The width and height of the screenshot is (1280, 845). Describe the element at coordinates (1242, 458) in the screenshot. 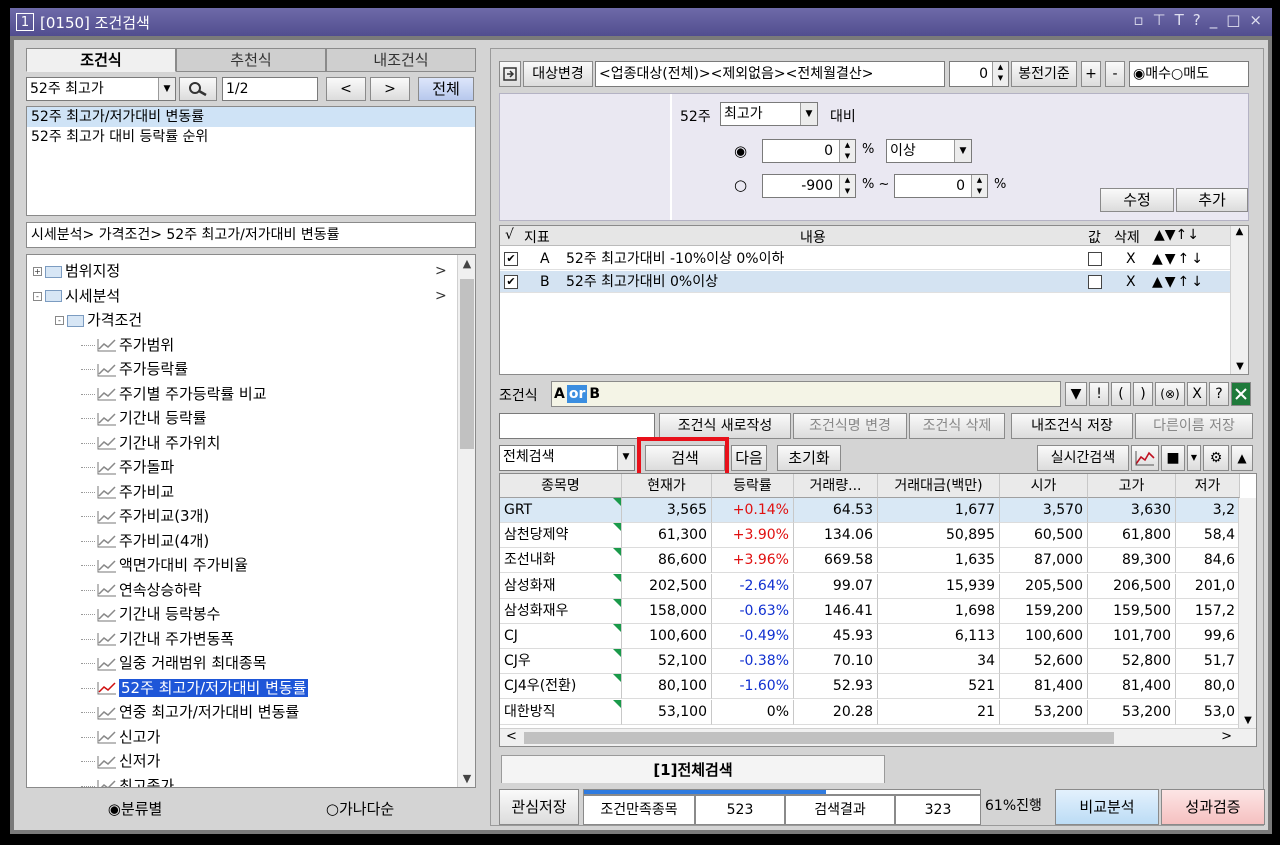

I see `collapse-icon: ▲` at that location.